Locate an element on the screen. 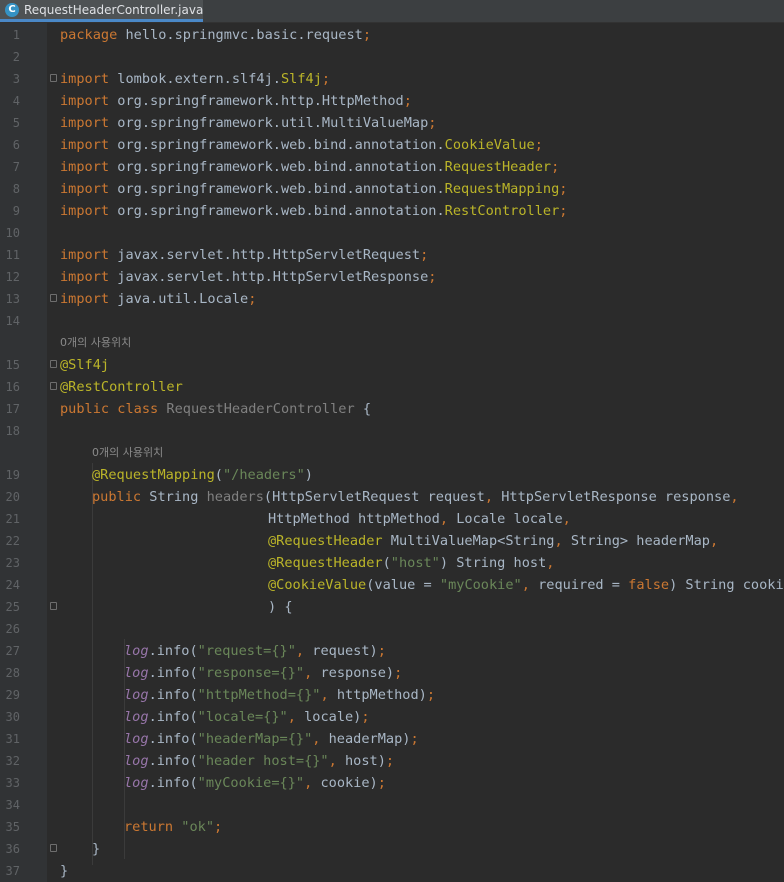 The width and height of the screenshot is (784, 882). code-token: public class is located at coordinates (113, 409).